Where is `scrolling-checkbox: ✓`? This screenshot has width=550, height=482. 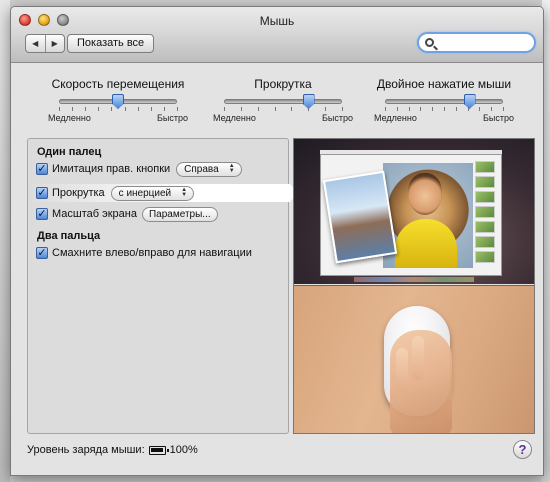
scrolling-checkbox: ✓ is located at coordinates (42, 193).